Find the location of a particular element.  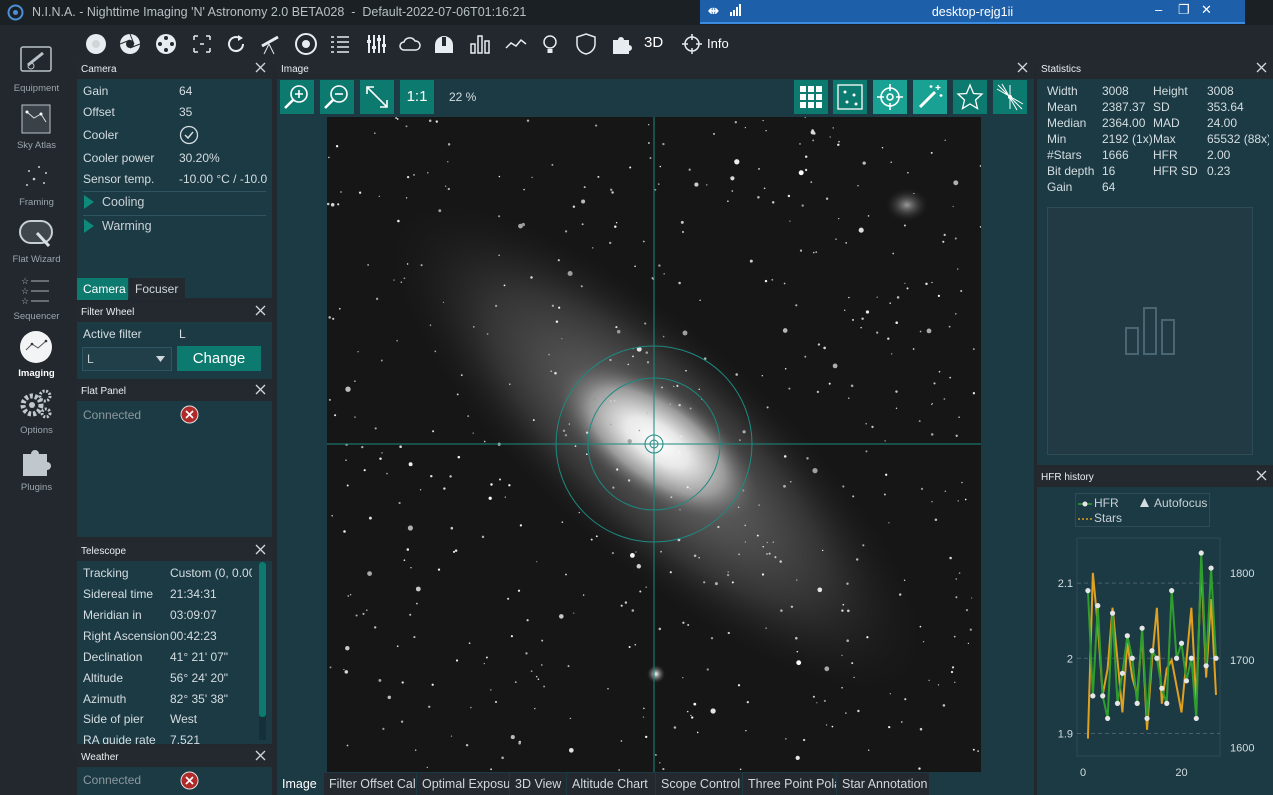

zoom-one-to-one-button: 1:1 is located at coordinates (417, 97).